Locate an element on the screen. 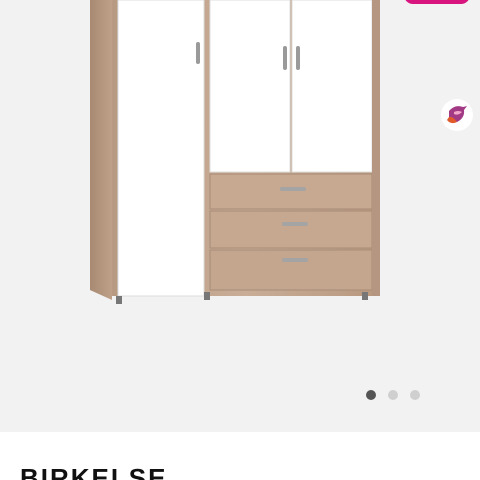 The height and width of the screenshot is (480, 480). gallery-pagination is located at coordinates (393, 395).